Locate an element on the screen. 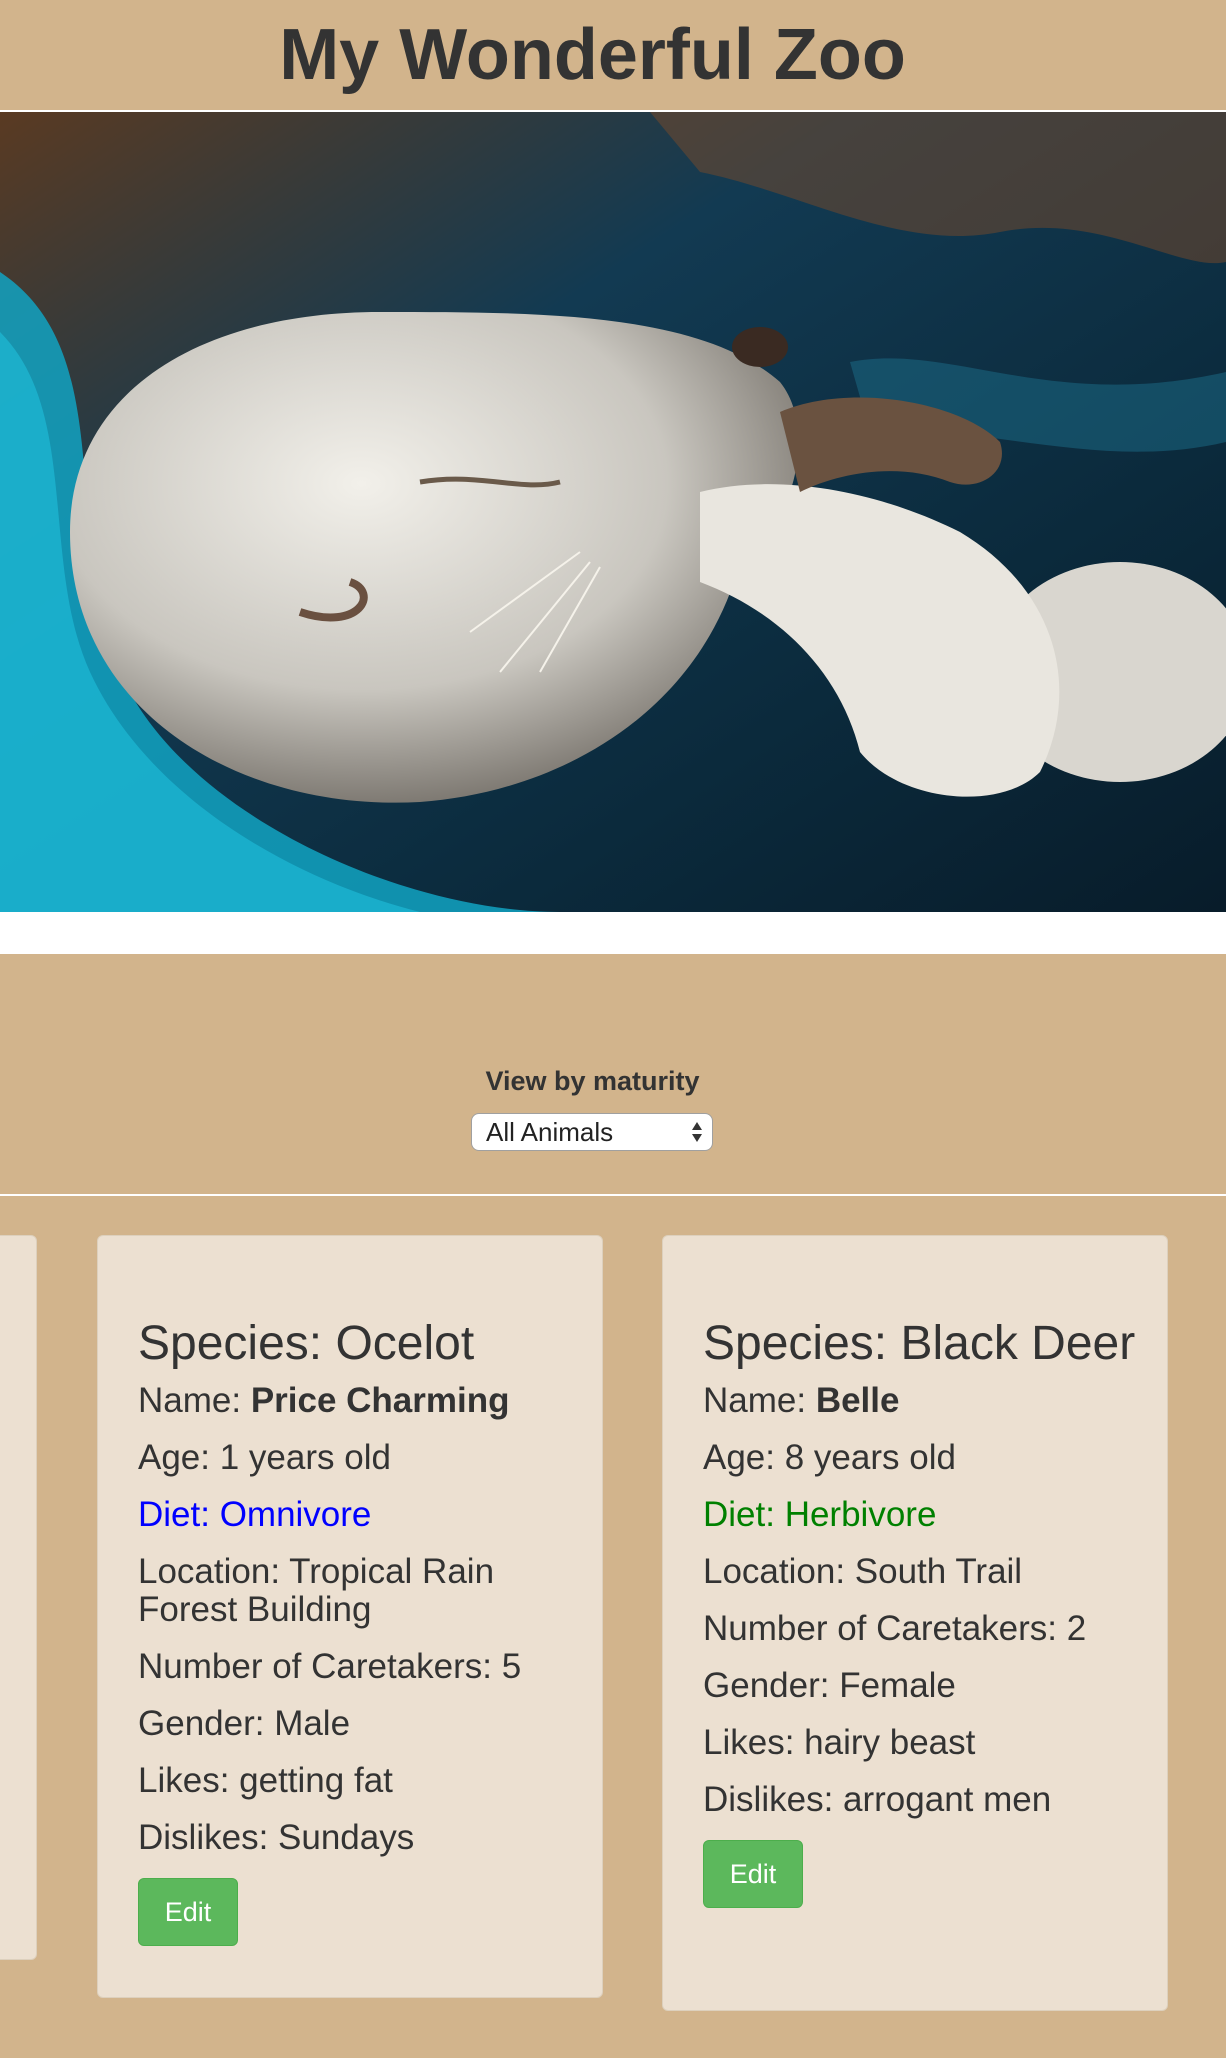  animal-name: Name: Price Charming is located at coordinates (324, 1400).